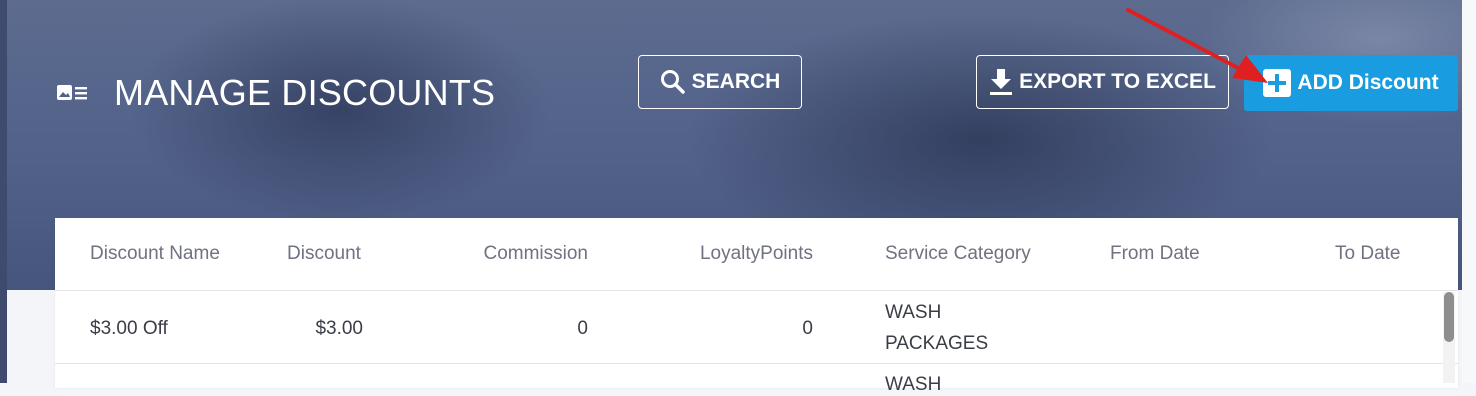 This screenshot has height=396, width=1476. Describe the element at coordinates (1155, 254) in the screenshot. I see `column-header-from-date: From Date` at that location.